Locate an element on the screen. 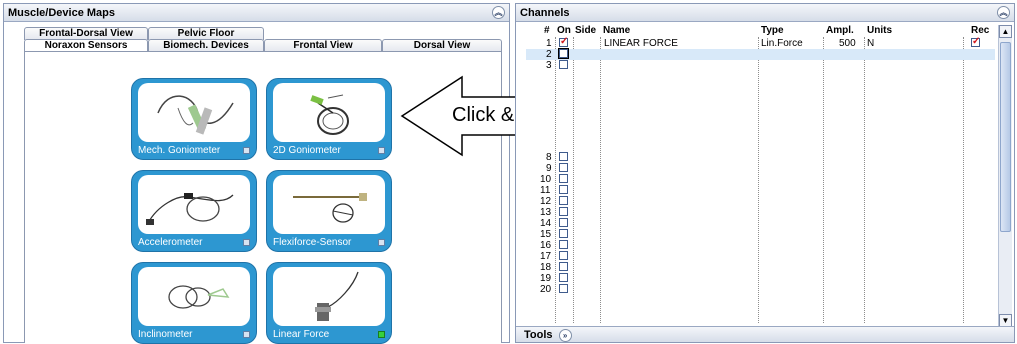 The image size is (1017, 344). table-row: 18 is located at coordinates (760, 267).